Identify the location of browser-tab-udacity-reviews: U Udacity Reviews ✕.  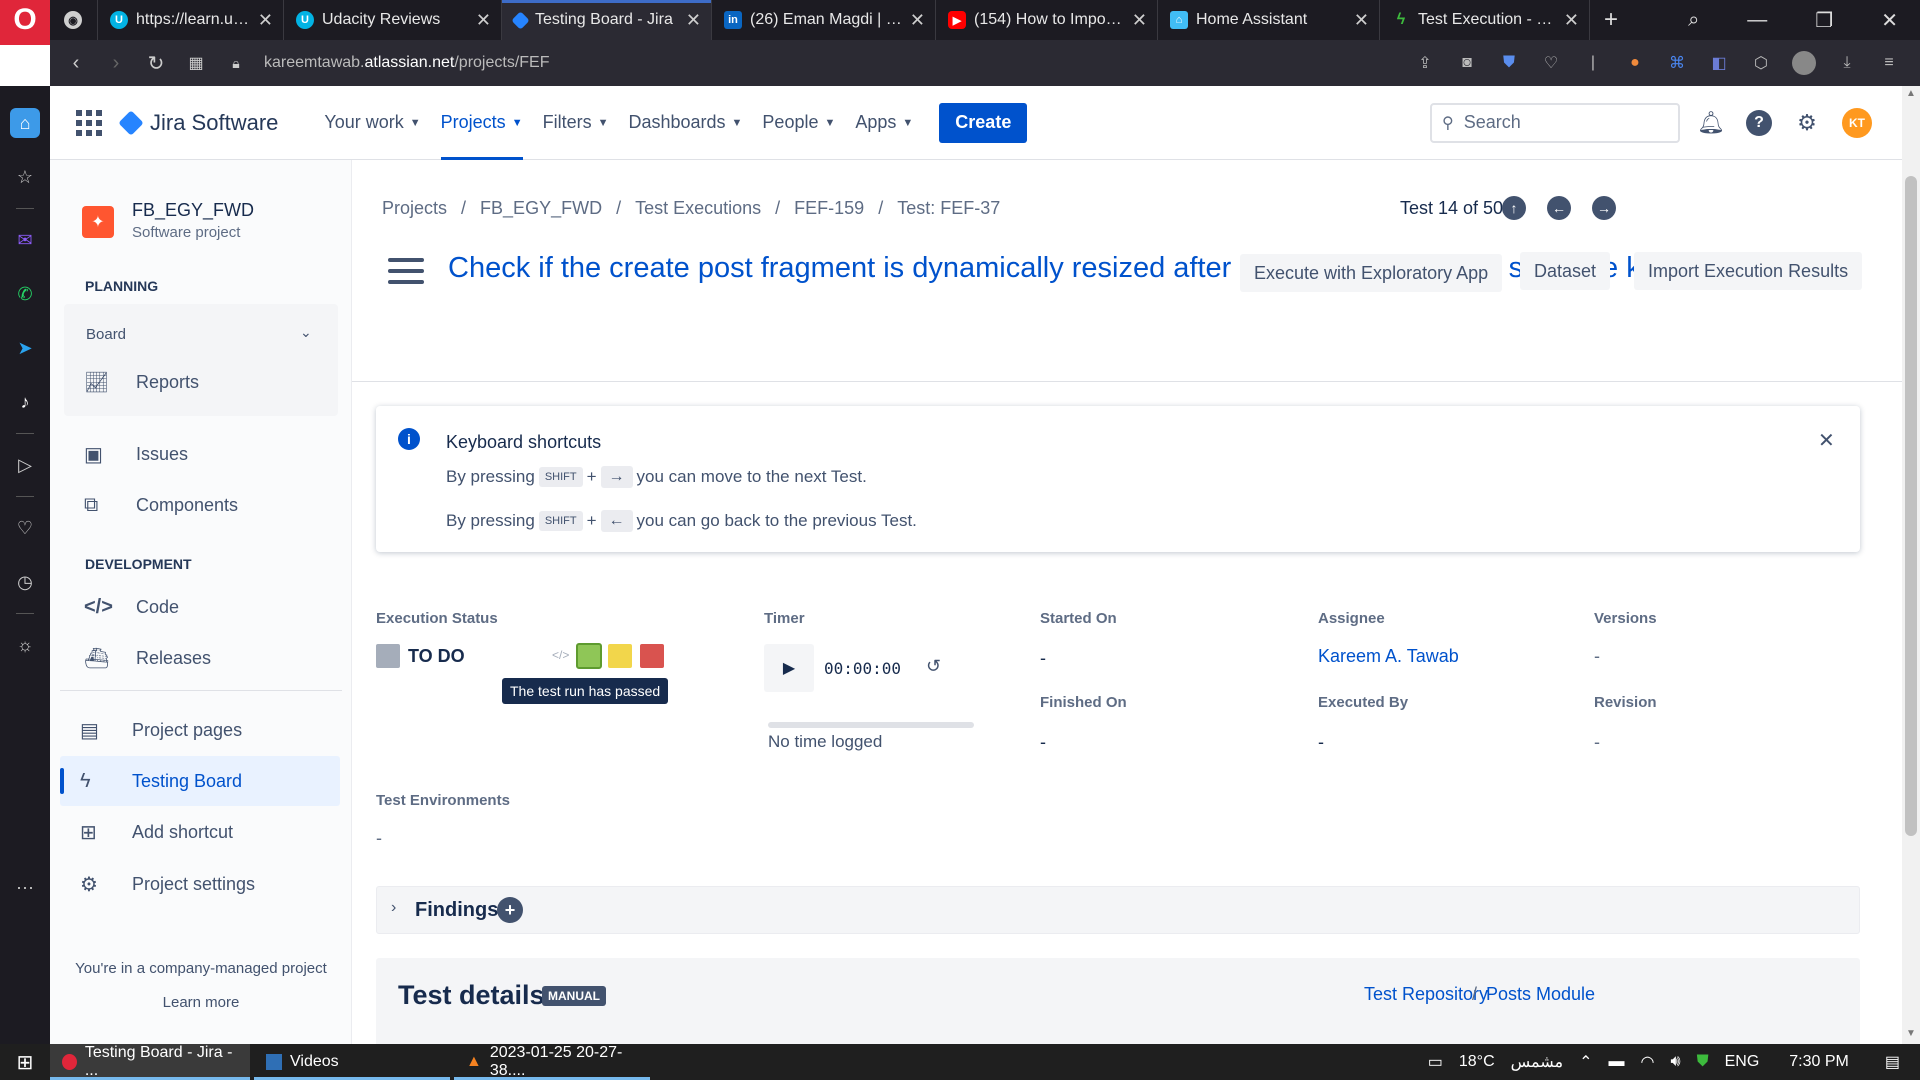
(393, 20).